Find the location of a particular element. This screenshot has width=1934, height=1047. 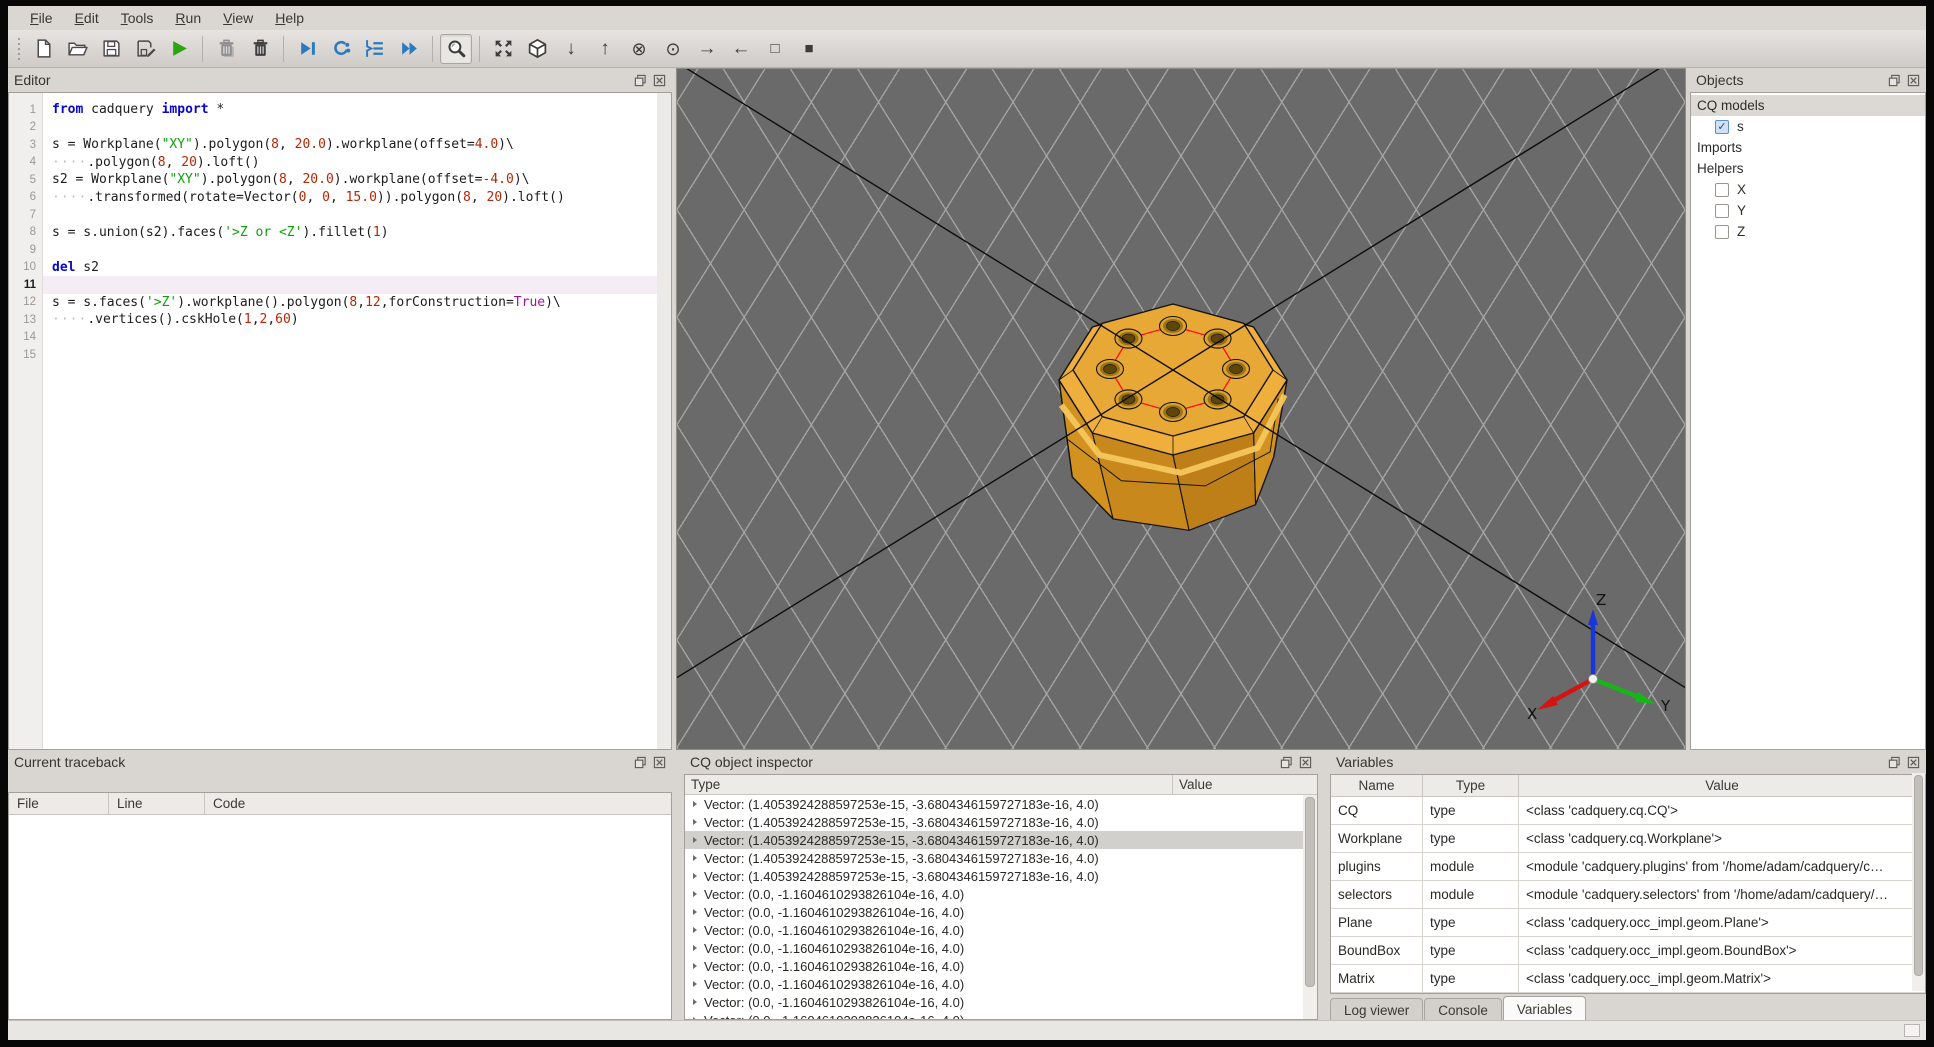

zoom-button is located at coordinates (456, 48).